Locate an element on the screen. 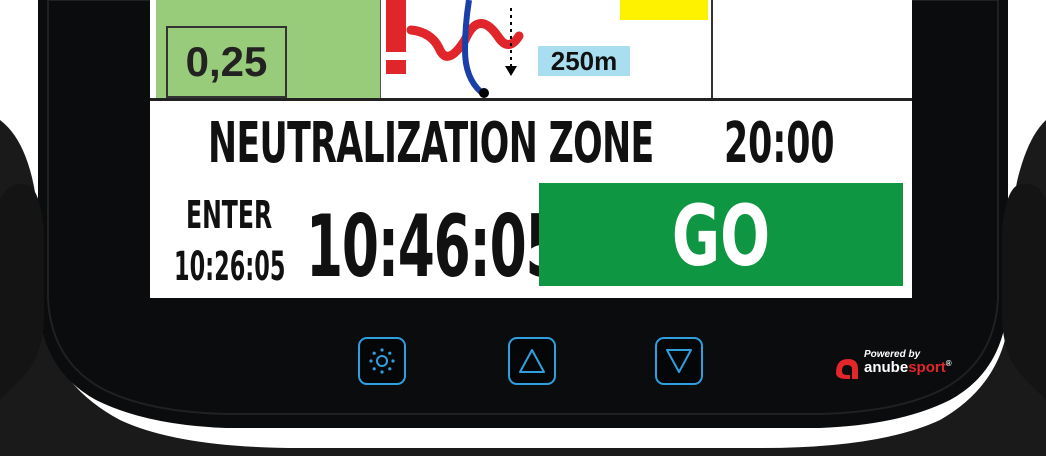 This screenshot has height=456, width=1046. triangle-up-icon is located at coordinates (532, 361).